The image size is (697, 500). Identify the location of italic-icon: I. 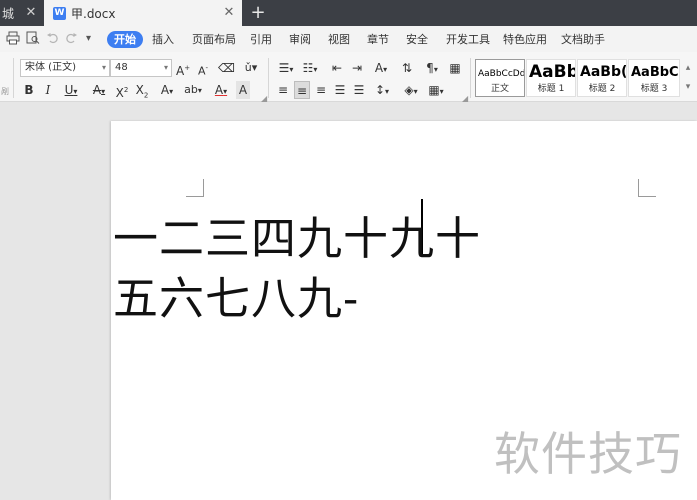
(48, 90).